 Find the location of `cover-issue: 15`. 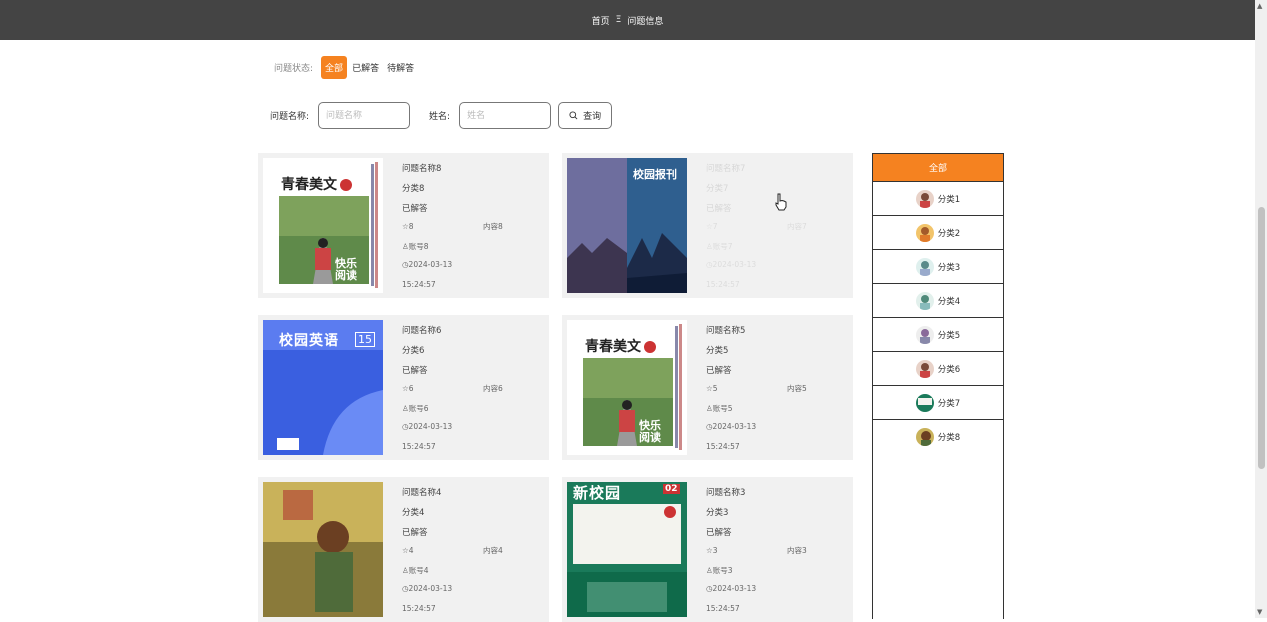

cover-issue: 15 is located at coordinates (365, 339).